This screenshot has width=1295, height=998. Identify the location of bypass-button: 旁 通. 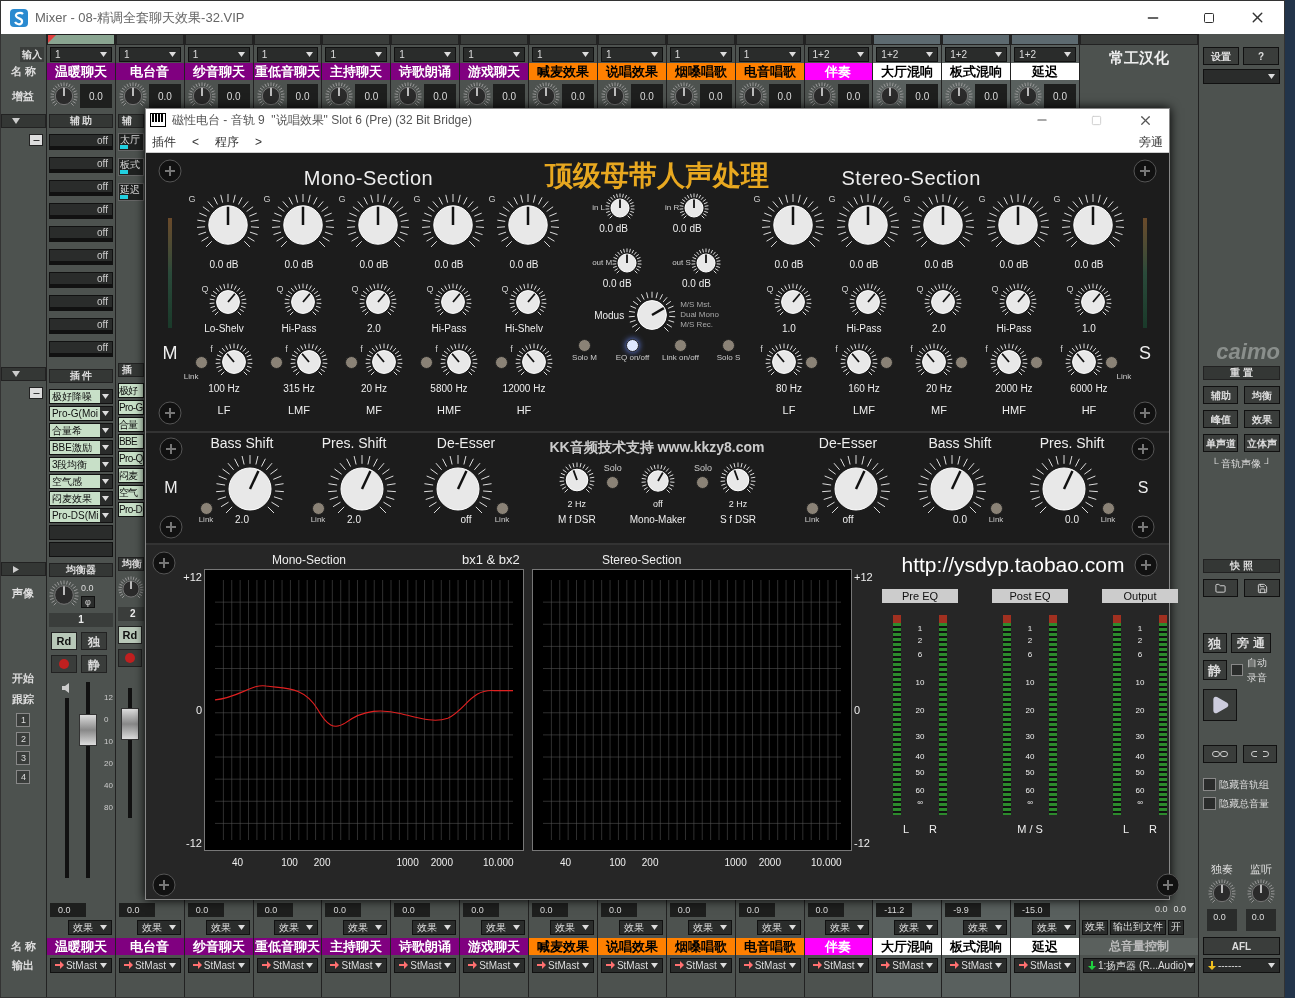
(1250, 643).